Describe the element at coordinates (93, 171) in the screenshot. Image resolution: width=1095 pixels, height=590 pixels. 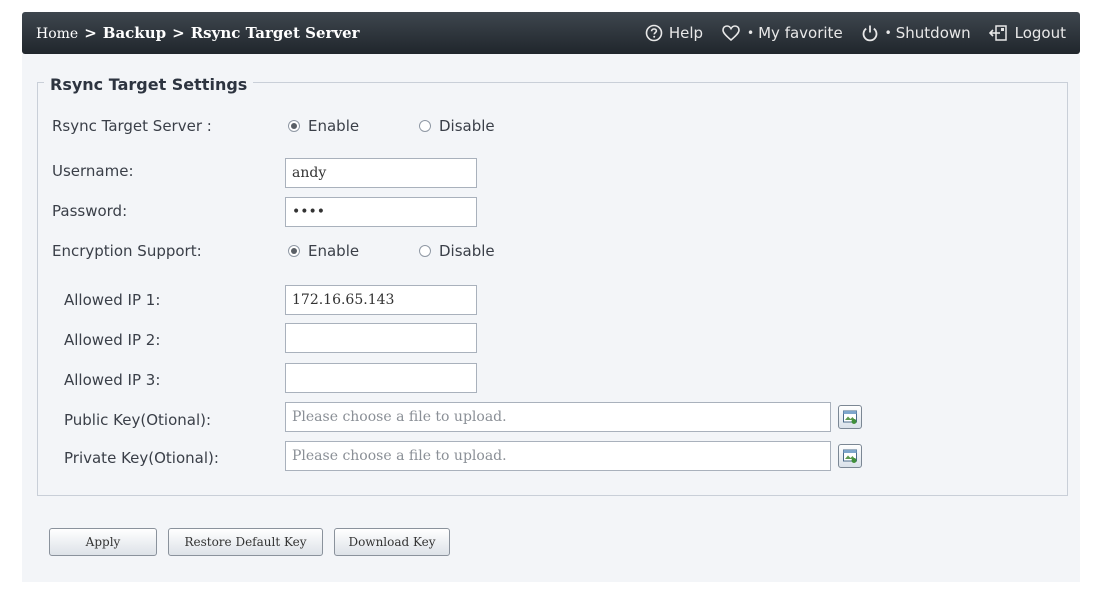
I see `username-label: Username:` at that location.